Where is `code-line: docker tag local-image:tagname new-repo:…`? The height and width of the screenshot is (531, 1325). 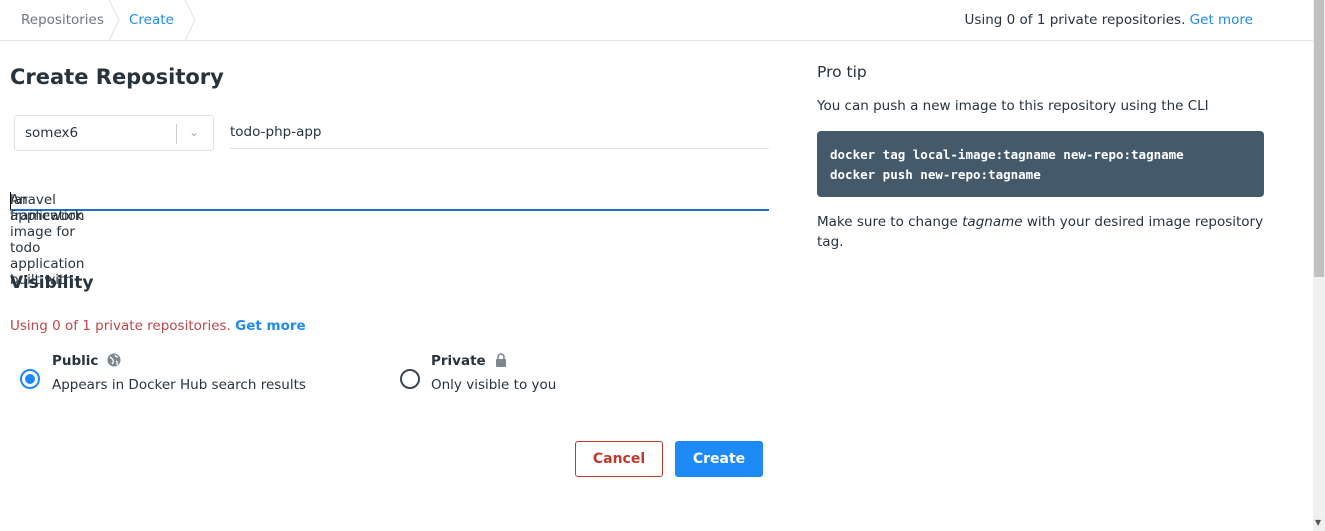 code-line: docker tag local-image:tagname new-repo:… is located at coordinates (1007, 154).